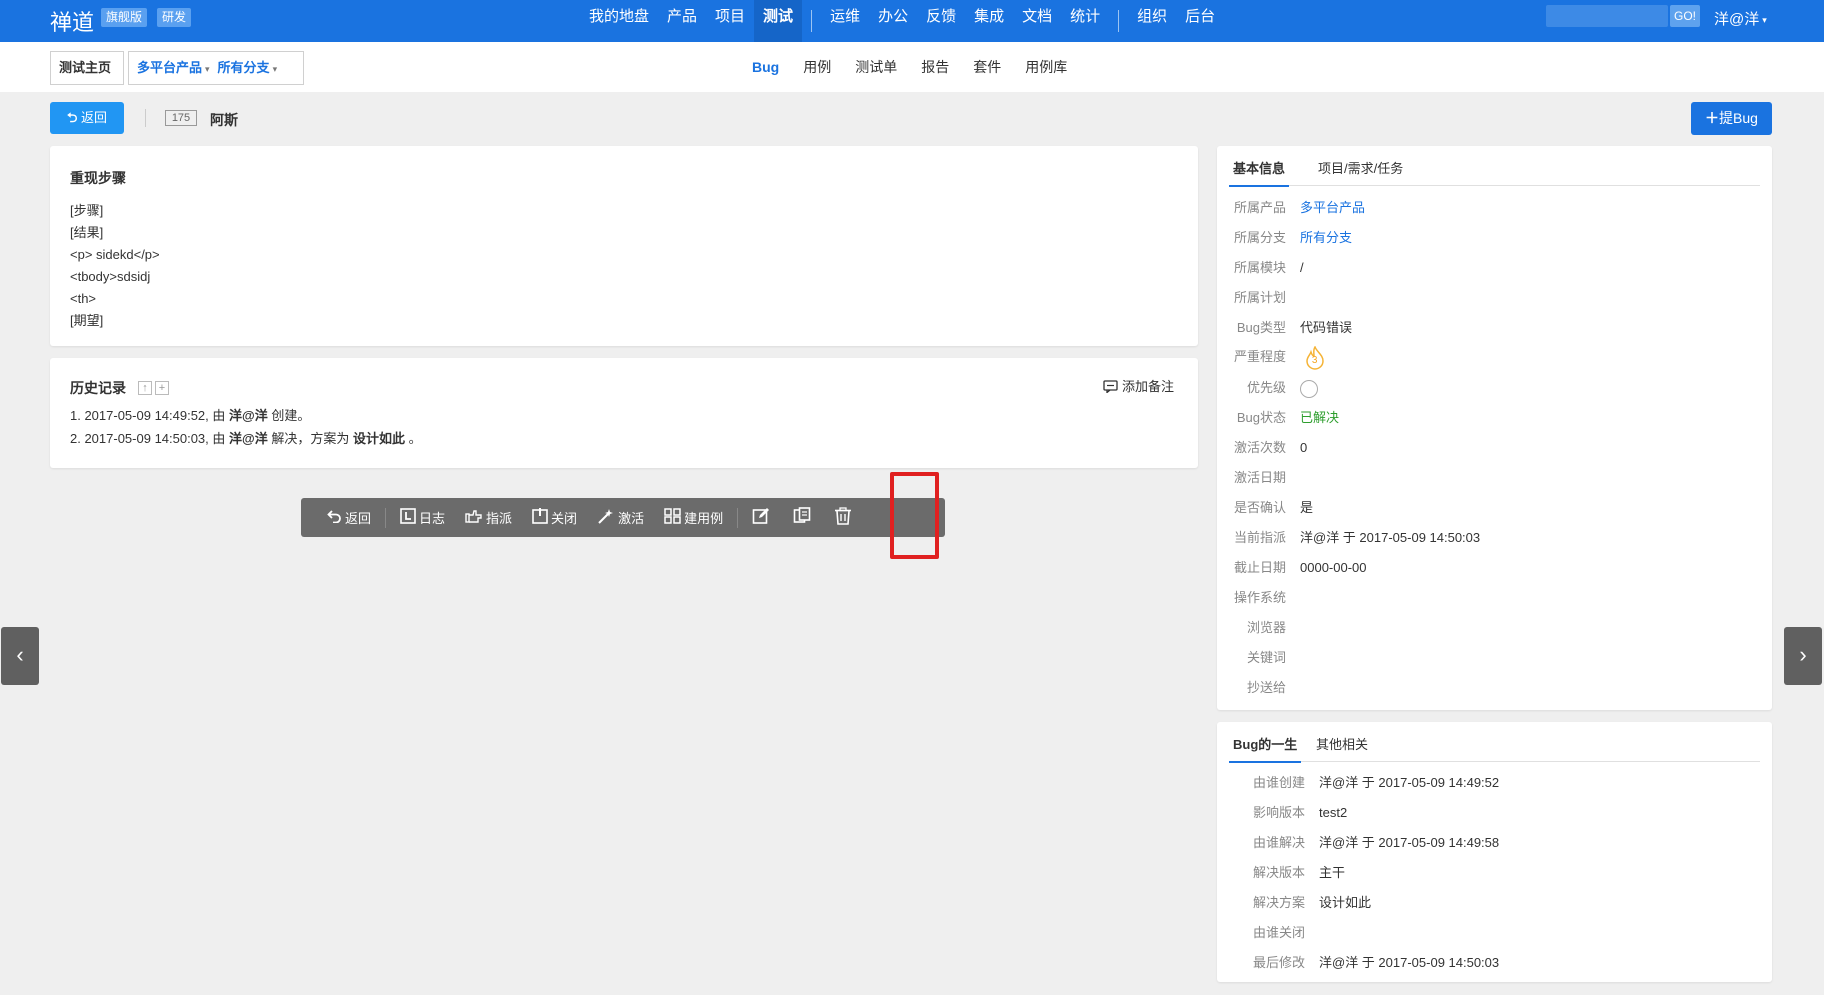 This screenshot has width=1824, height=995. What do you see at coordinates (817, 67) in the screenshot?
I see `tab-case: 用例` at bounding box center [817, 67].